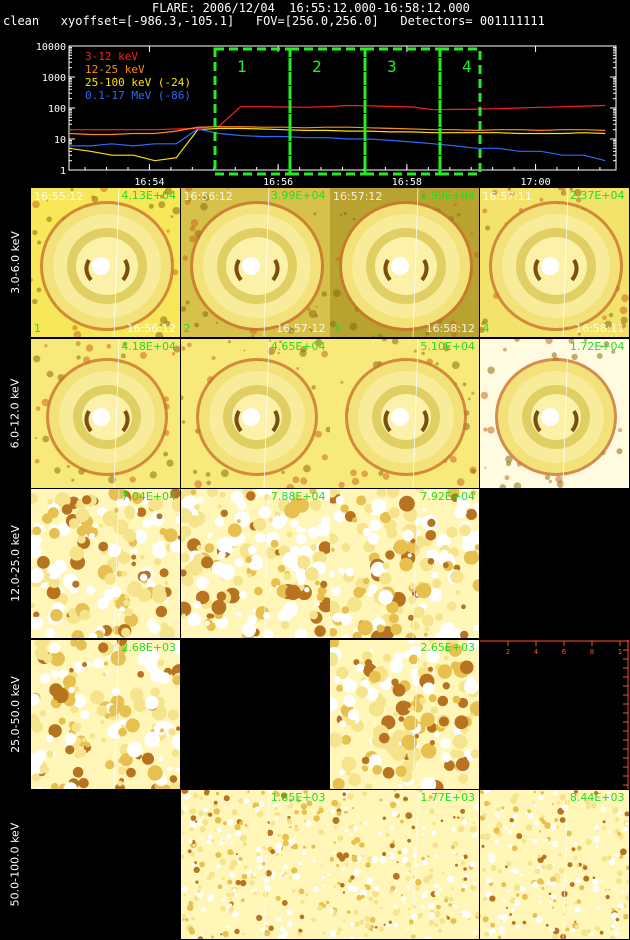 This screenshot has height=940, width=630. What do you see at coordinates (255, 413) in the screenshot?
I see `image-cell: 4.65E+04` at bounding box center [255, 413].